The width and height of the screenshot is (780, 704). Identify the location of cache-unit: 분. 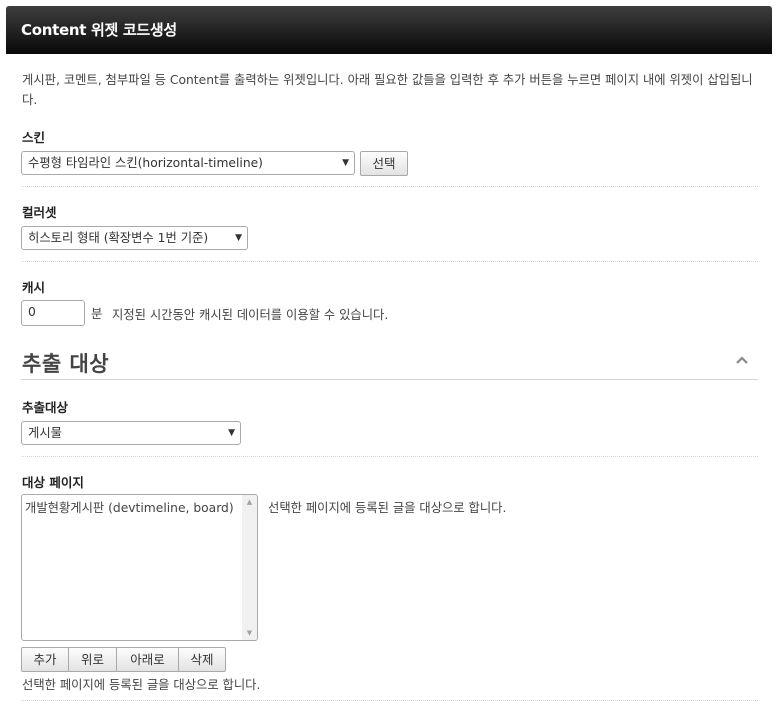
(97, 314).